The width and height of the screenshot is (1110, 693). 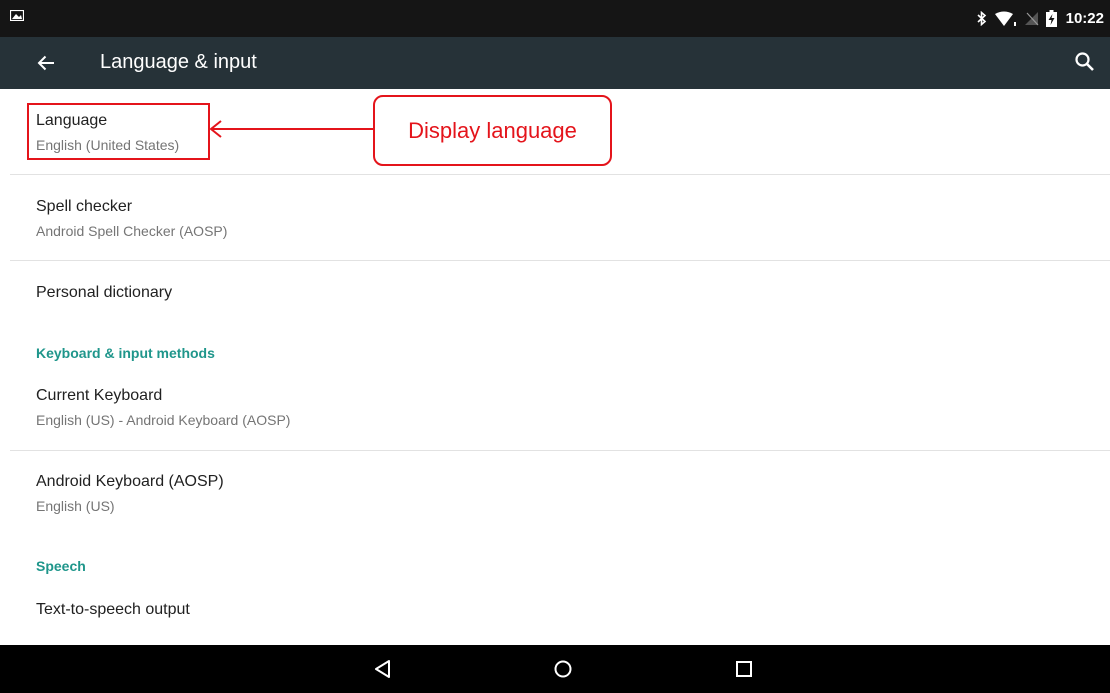 What do you see at coordinates (1031, 19) in the screenshot?
I see `no-sim-icon` at bounding box center [1031, 19].